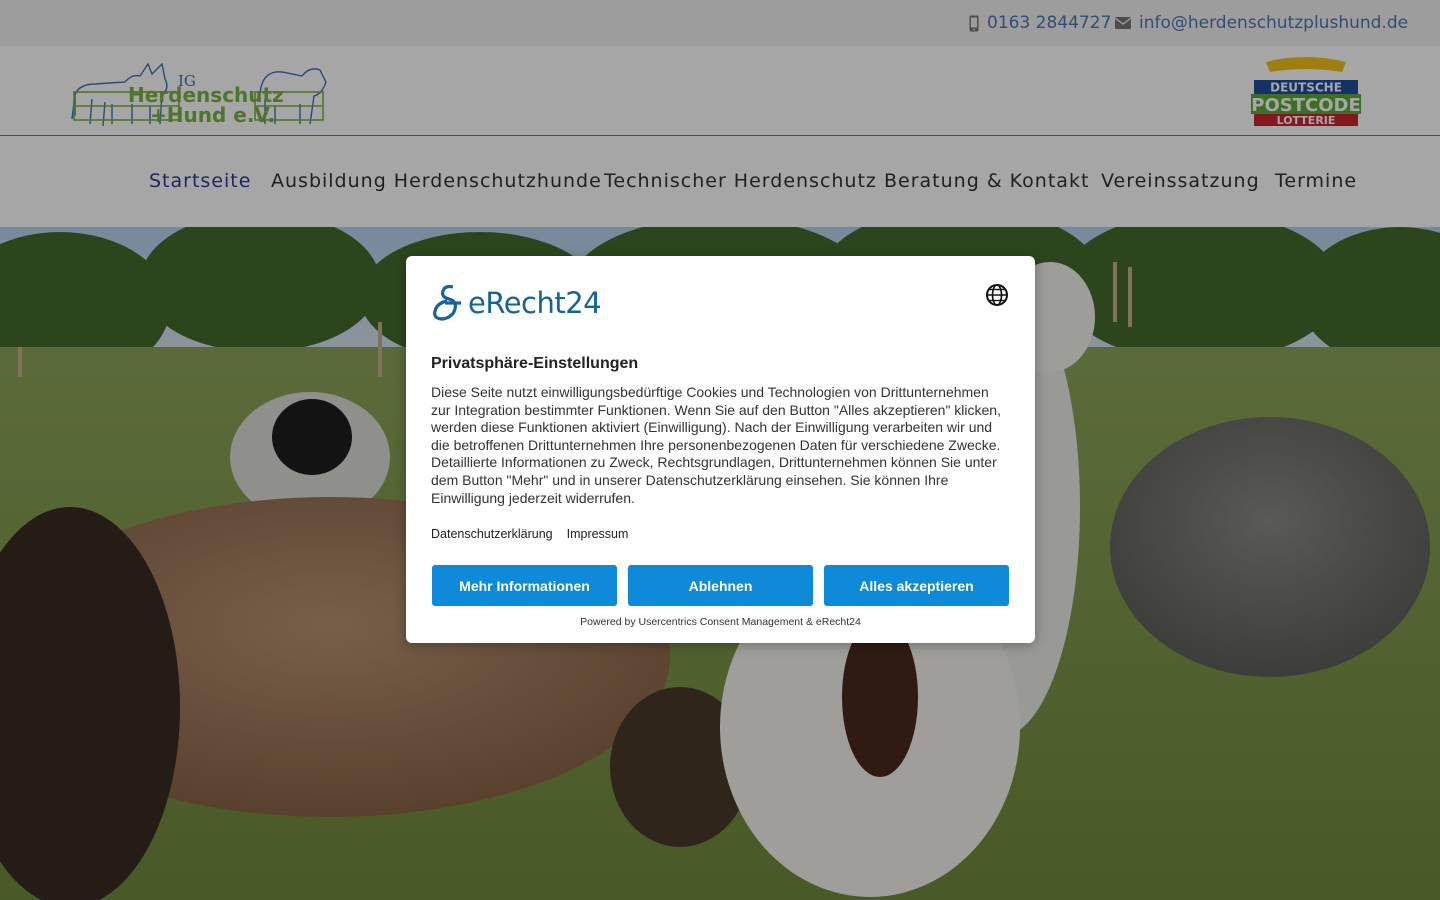  Describe the element at coordinates (492, 534) in the screenshot. I see `privacy-policy-link: Datenschutzerklärung` at that location.